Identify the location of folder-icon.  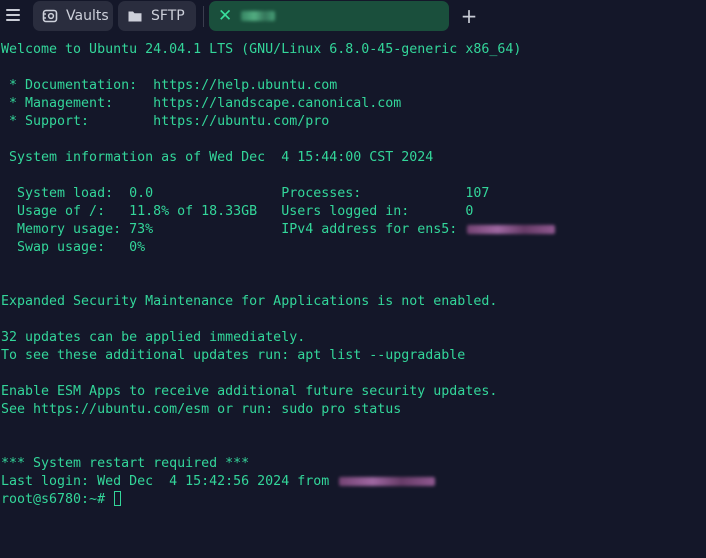
(135, 16).